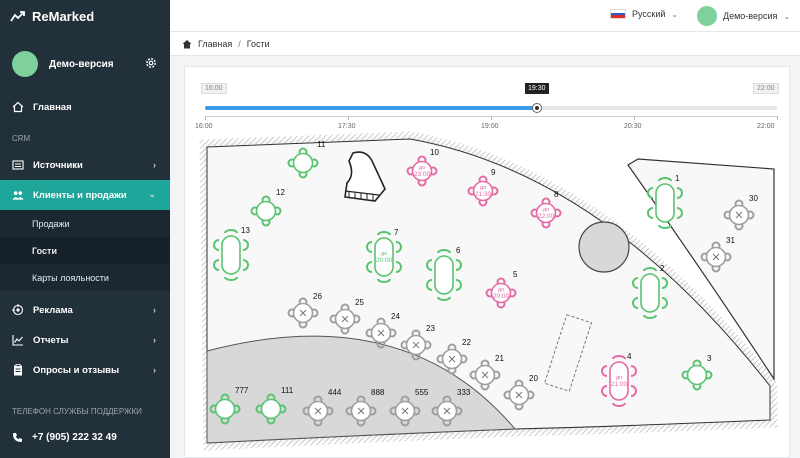 The width and height of the screenshot is (800, 458). I want to click on sidebar-subitem-sales: Продажи, so click(85, 223).